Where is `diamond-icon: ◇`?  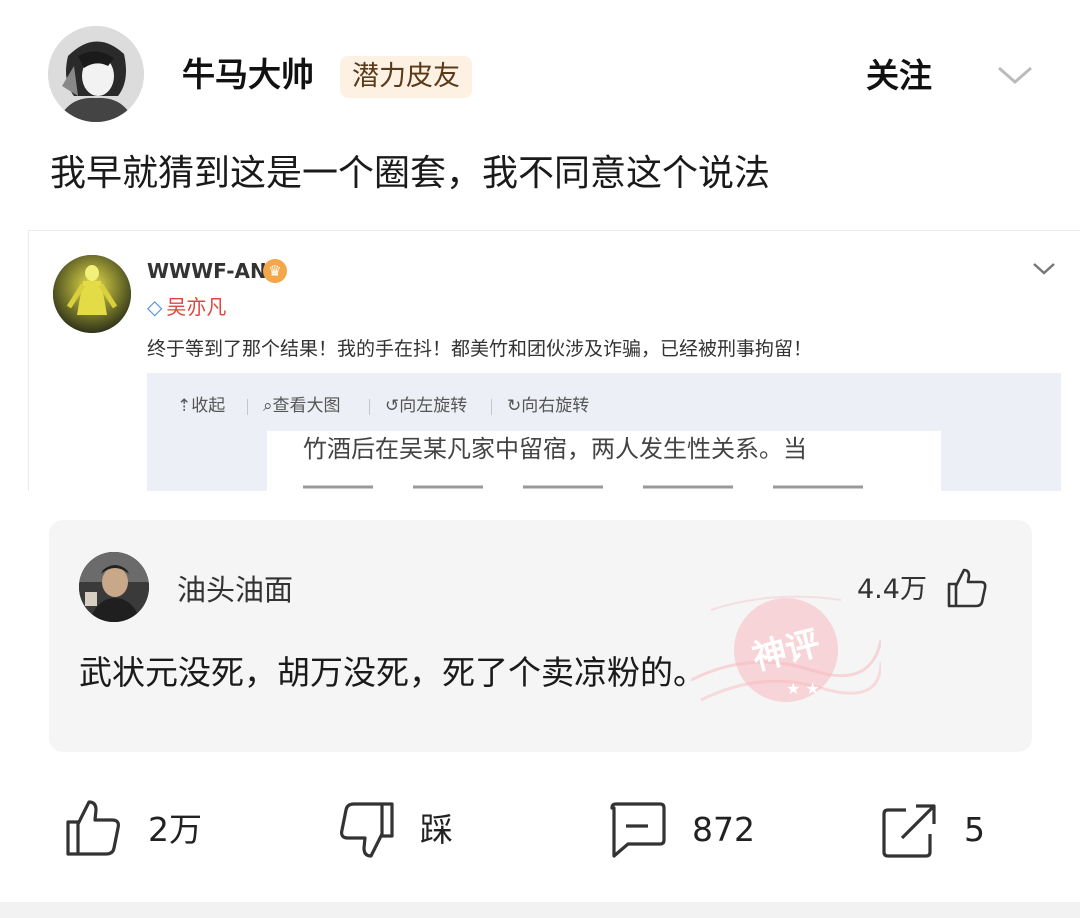 diamond-icon: ◇ is located at coordinates (155, 307).